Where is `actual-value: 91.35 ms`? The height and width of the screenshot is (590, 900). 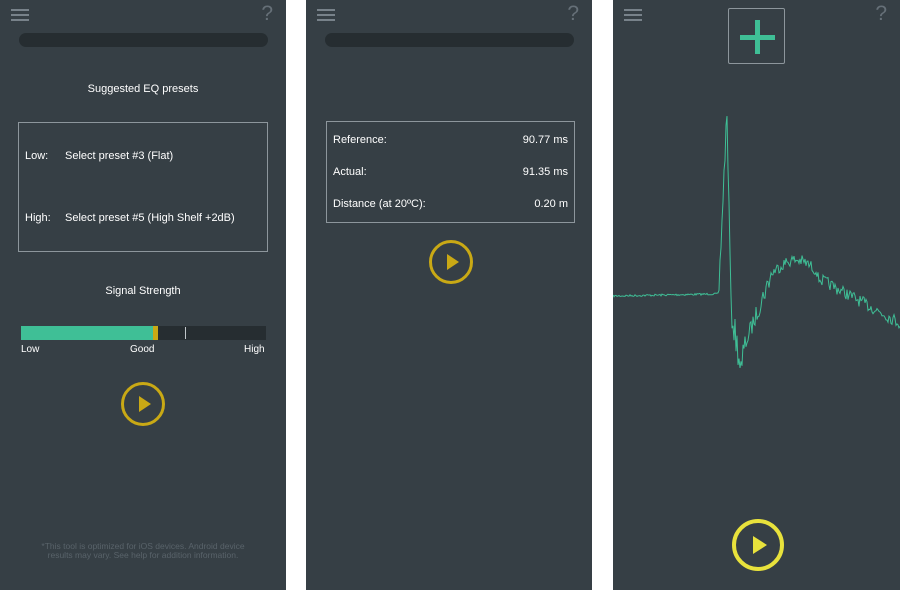
actual-value: 91.35 ms is located at coordinates (545, 172).